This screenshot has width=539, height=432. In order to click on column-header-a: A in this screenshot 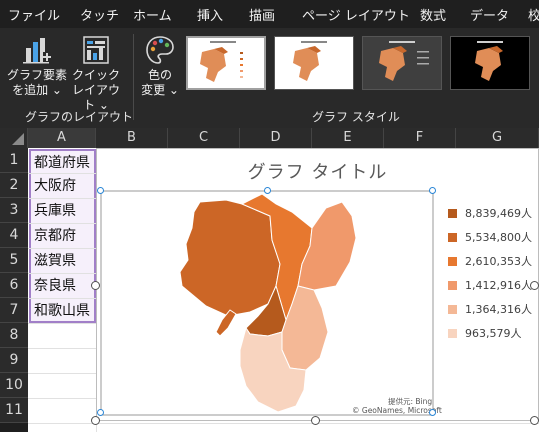, I will do `click(62, 138)`.